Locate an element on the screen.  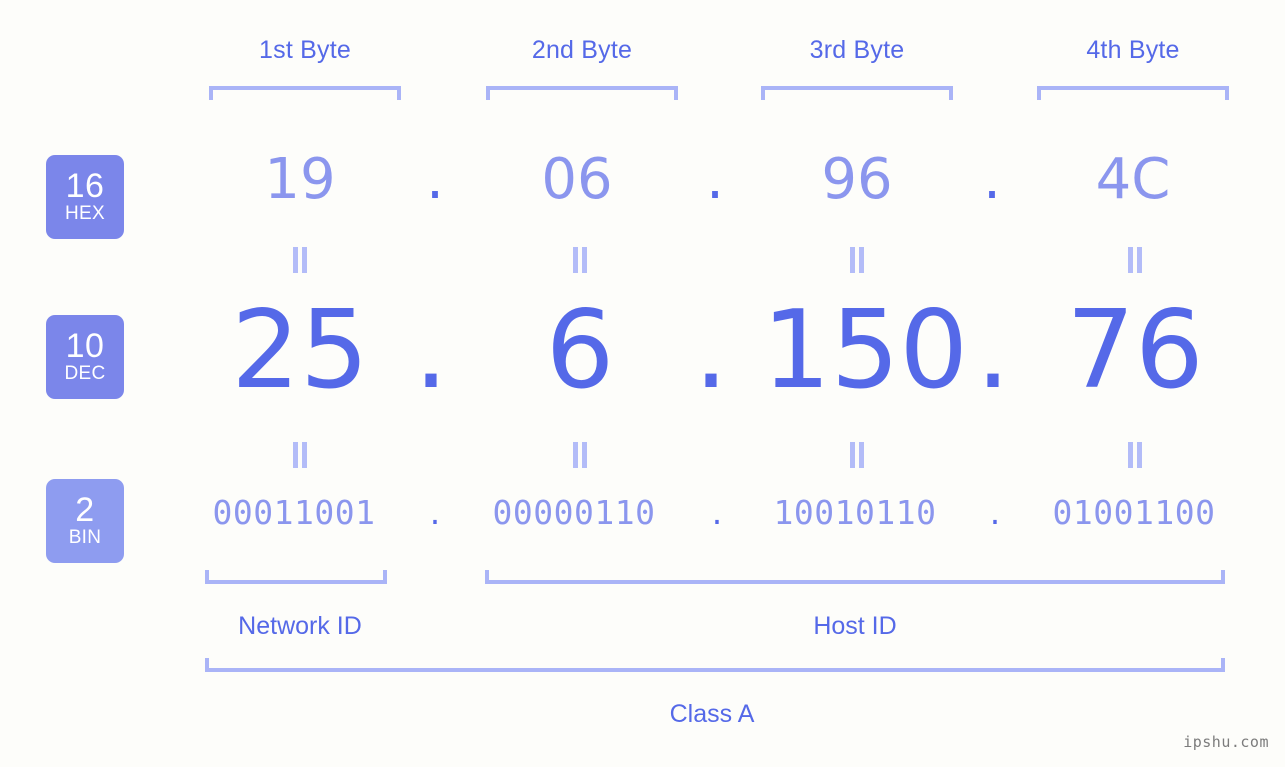
notation-badge-hex: 16 HEX is located at coordinates (85, 197).